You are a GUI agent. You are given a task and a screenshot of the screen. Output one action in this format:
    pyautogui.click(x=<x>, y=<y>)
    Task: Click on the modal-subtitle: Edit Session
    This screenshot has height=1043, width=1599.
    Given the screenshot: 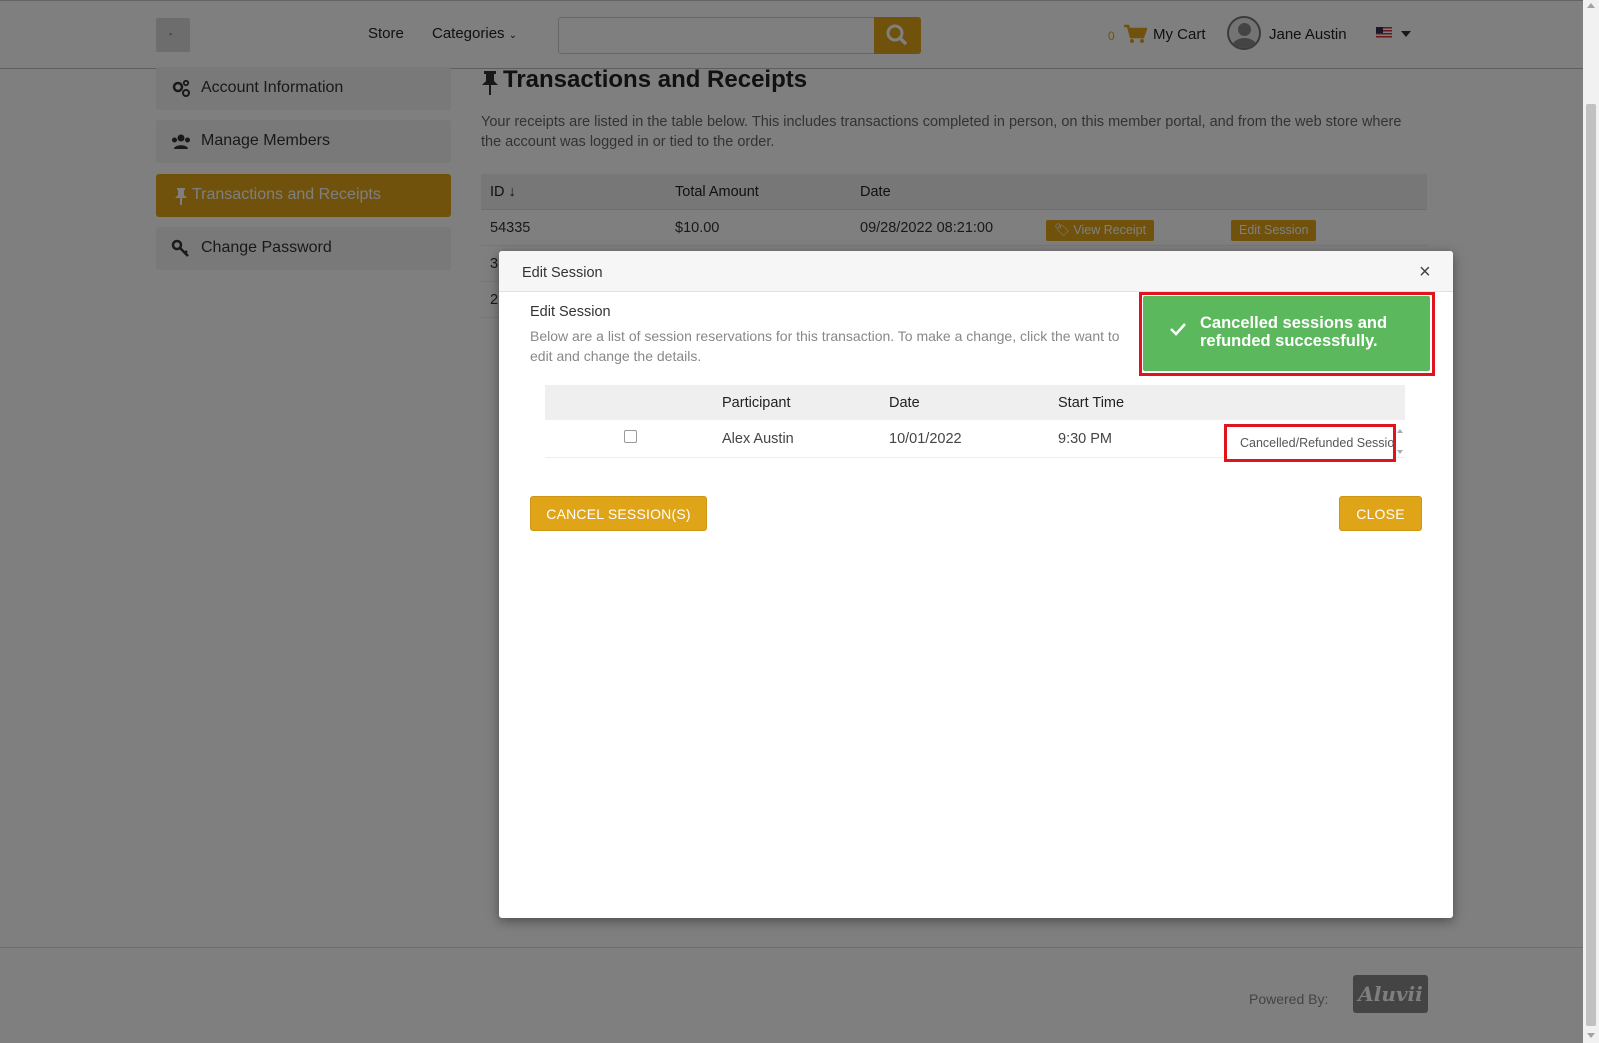 What is the action you would take?
    pyautogui.click(x=570, y=312)
    